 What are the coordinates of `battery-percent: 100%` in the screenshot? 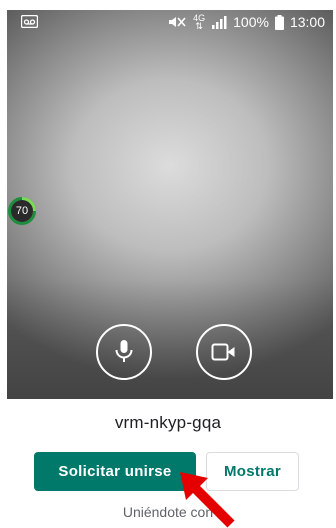 It's located at (251, 22).